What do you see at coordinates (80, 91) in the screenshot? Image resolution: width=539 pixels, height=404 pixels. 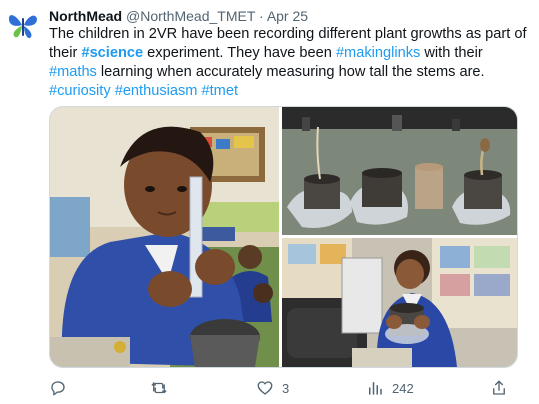 I see `hashtag-curiosity: #curiosity` at bounding box center [80, 91].